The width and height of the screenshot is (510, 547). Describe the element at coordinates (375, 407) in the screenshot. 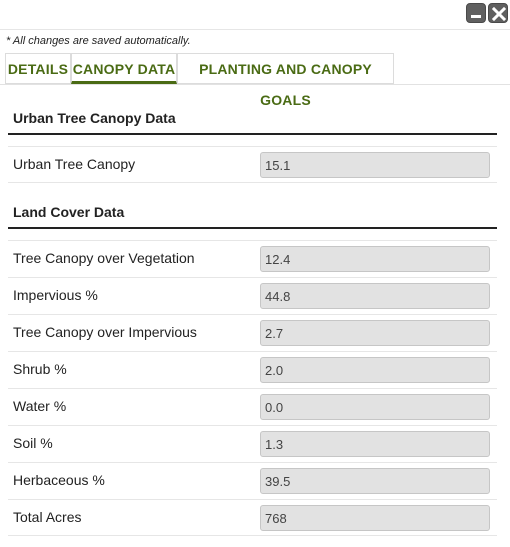

I see `water-field: 0.0` at that location.